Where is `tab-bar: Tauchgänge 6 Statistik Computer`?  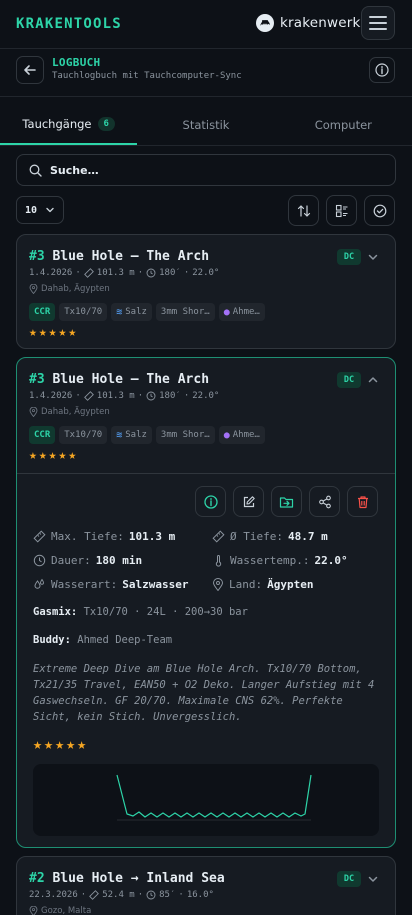 tab-bar: Tauchgänge 6 Statistik Computer is located at coordinates (206, 125).